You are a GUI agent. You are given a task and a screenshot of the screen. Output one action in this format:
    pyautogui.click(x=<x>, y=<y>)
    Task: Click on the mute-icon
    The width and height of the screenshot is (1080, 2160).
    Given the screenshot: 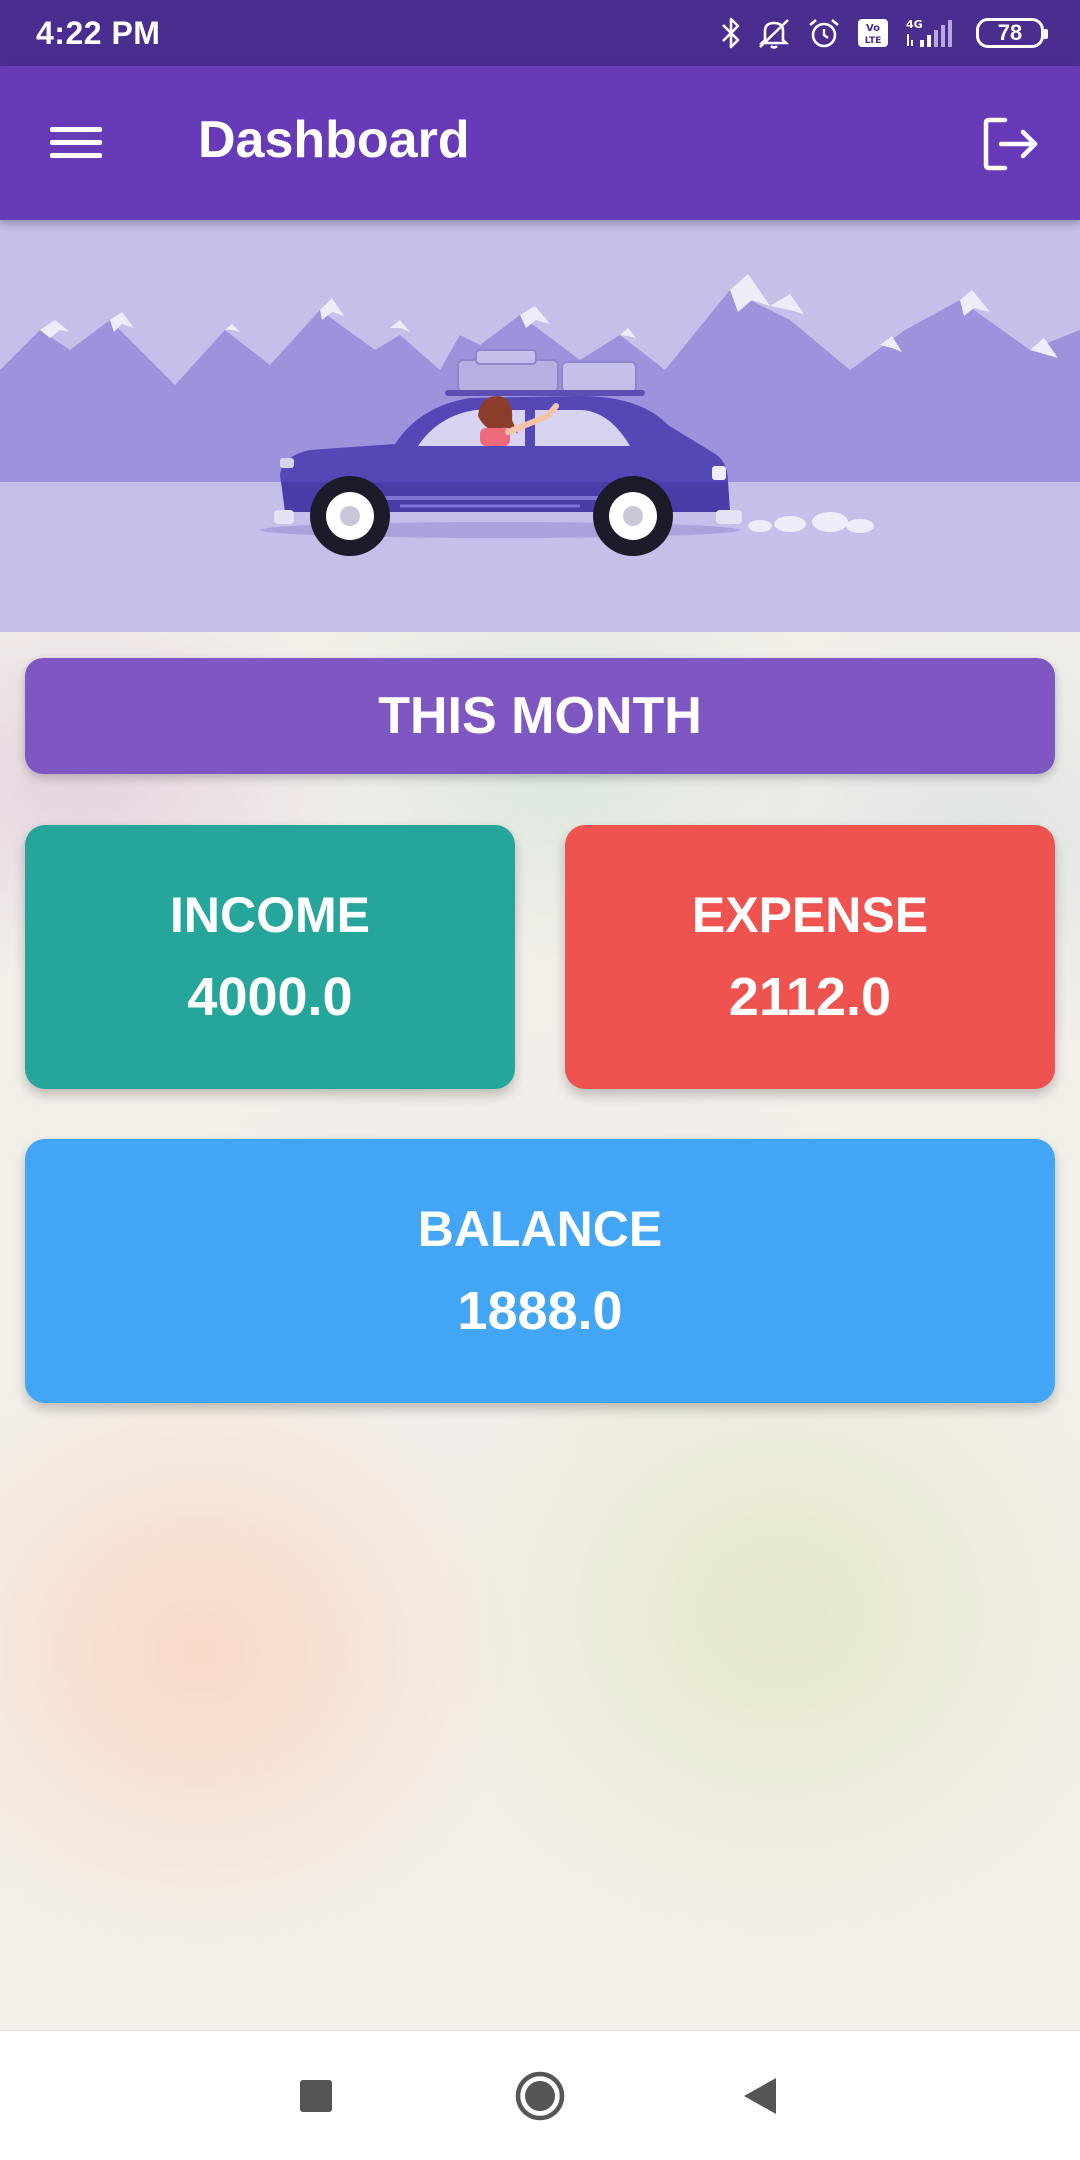 What is the action you would take?
    pyautogui.click(x=774, y=33)
    